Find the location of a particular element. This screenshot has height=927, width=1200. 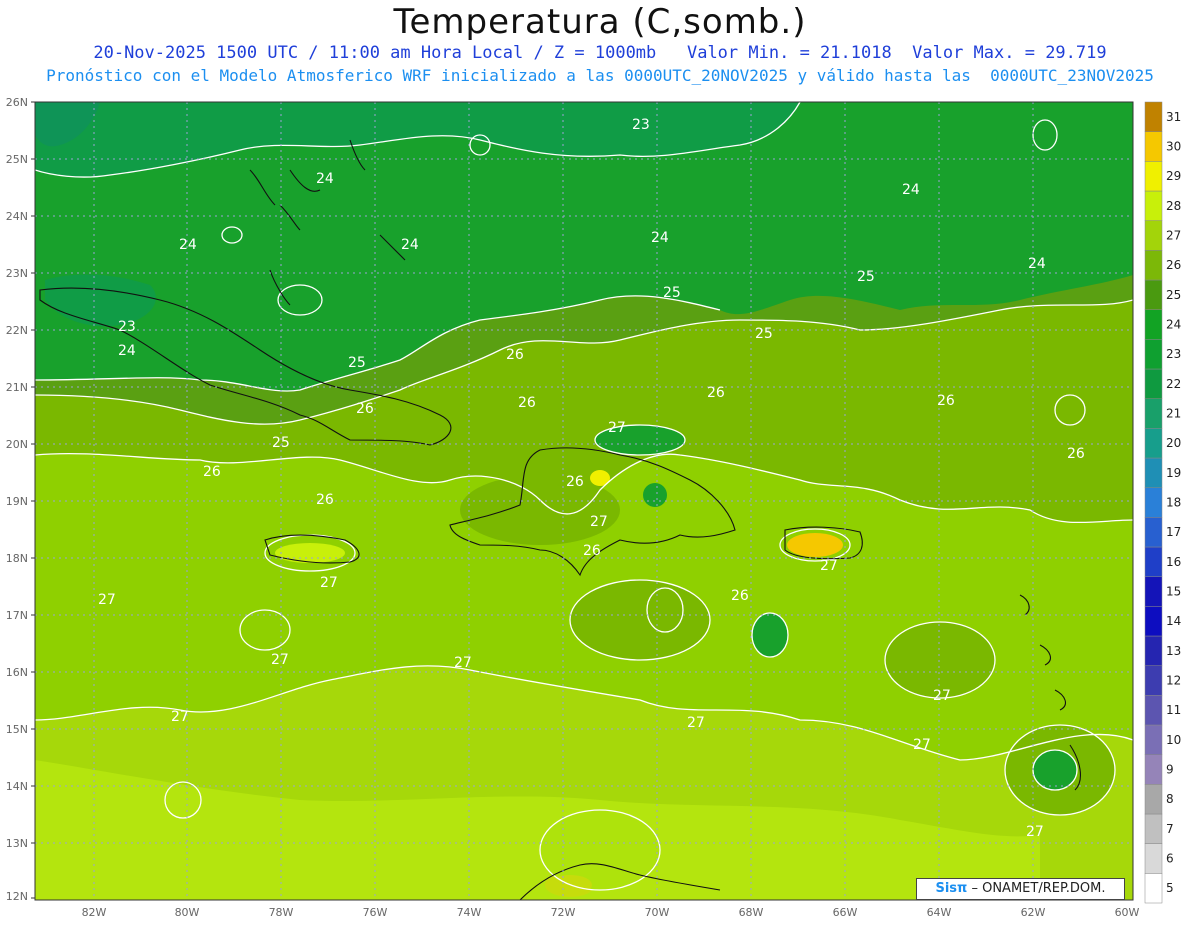

colorbar-label: 8 is located at coordinates (1170, 799).